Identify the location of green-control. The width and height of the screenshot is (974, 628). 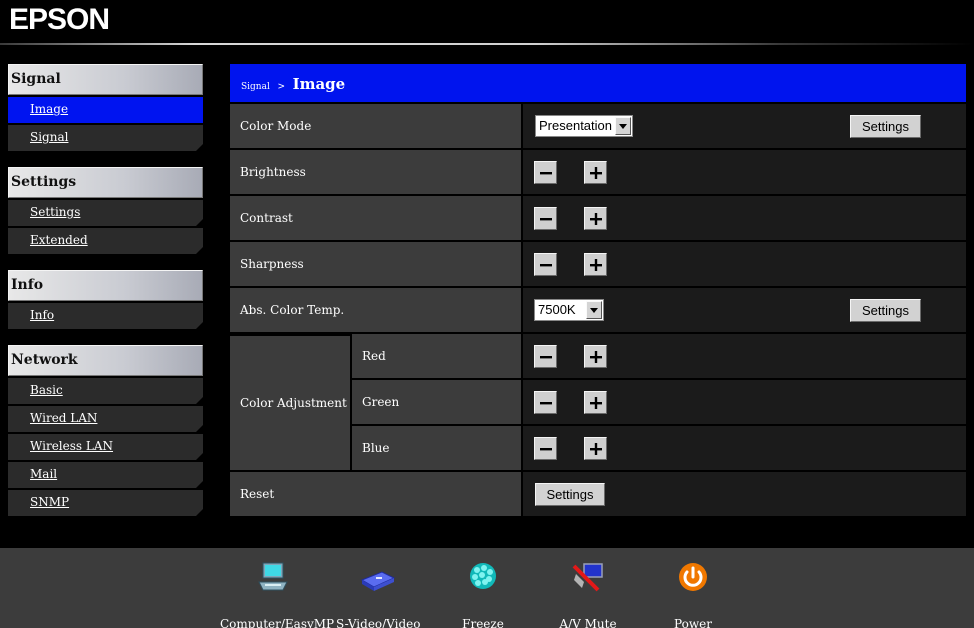
(744, 402).